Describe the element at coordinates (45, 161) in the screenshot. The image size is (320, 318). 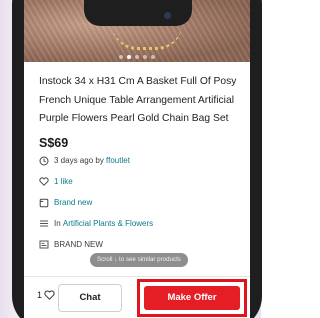
I see `clock-icon` at that location.